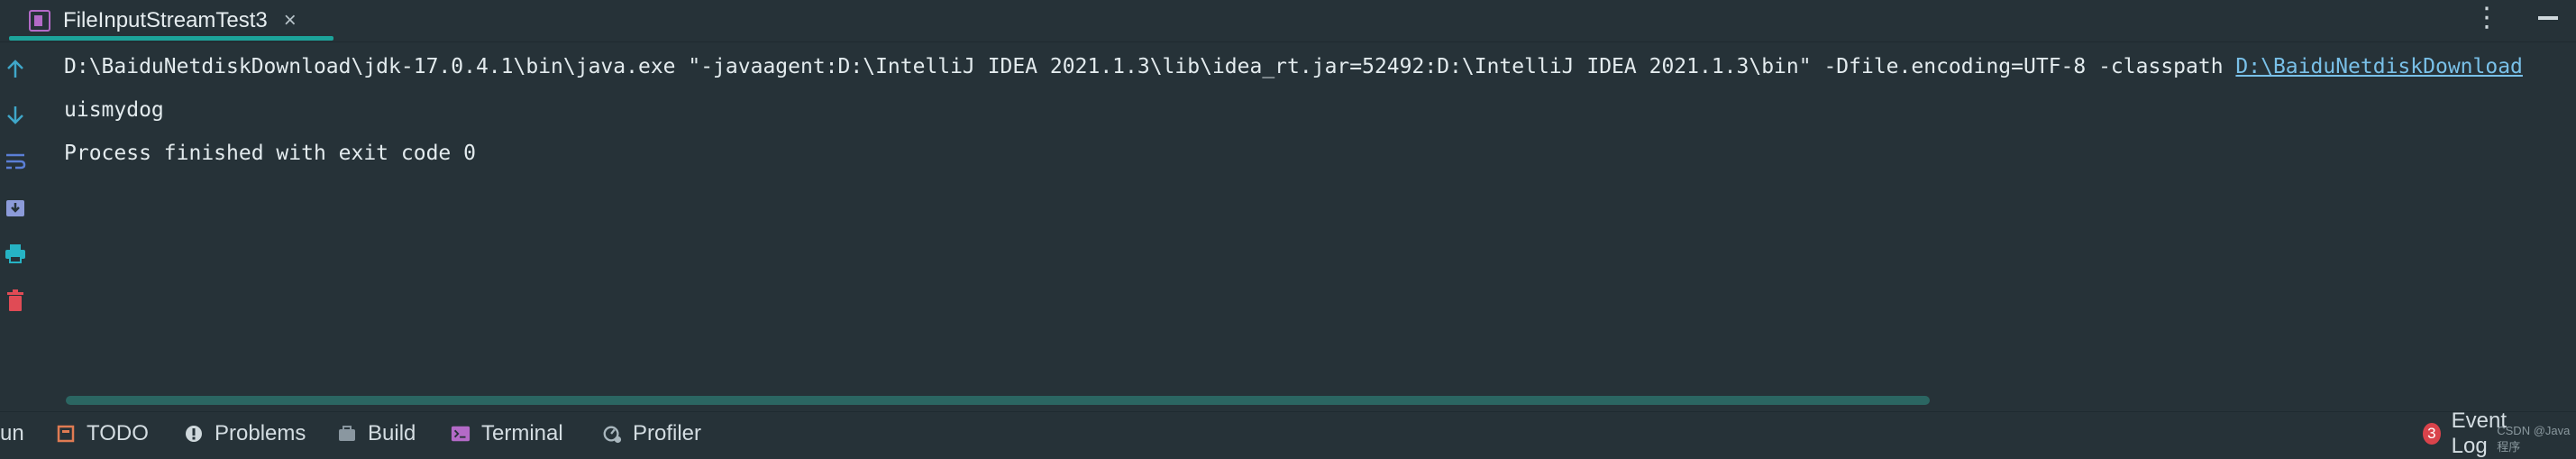 Image resolution: width=2576 pixels, height=459 pixels. Describe the element at coordinates (15, 253) in the screenshot. I see `print-icon` at that location.